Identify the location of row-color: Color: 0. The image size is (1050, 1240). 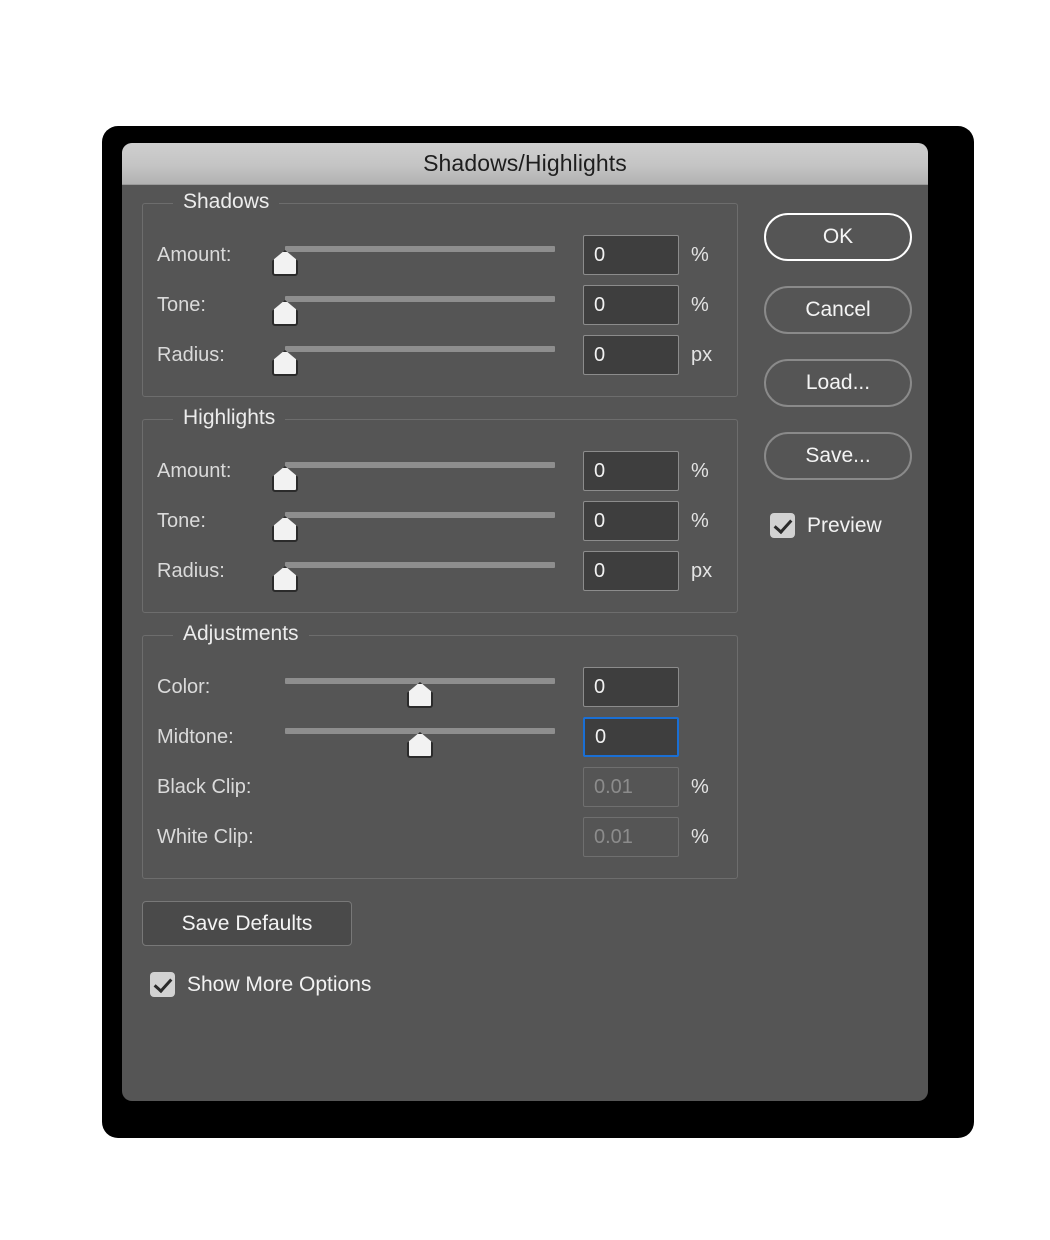
(440, 687).